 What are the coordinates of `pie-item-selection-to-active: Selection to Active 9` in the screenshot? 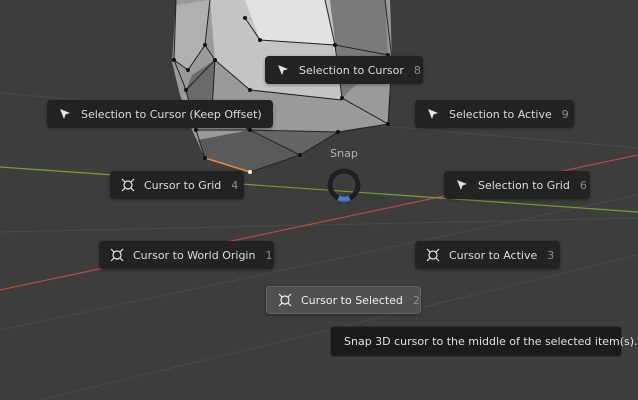 It's located at (494, 114).